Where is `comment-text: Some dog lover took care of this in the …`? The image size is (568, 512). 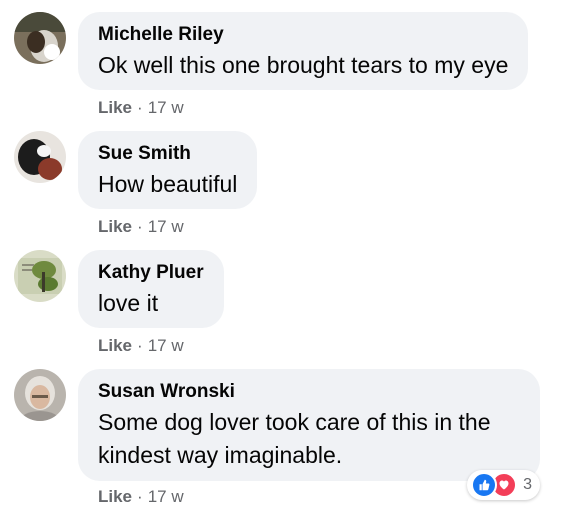
comment-text: Some dog lover took care of this in the … is located at coordinates (294, 438).